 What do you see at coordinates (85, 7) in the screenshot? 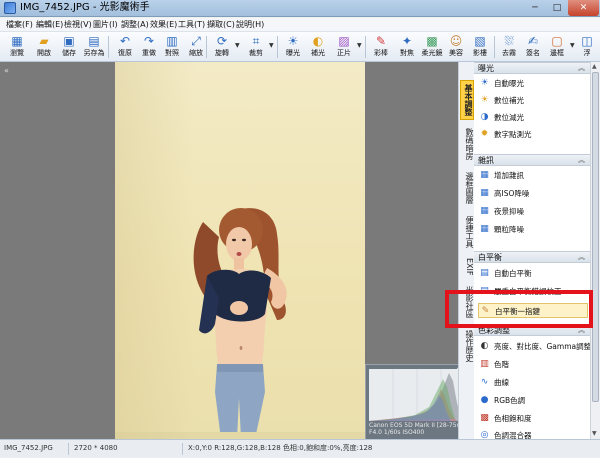
I see `window-title: IMG_7452.JPG - 光影魔術手` at bounding box center [85, 7].